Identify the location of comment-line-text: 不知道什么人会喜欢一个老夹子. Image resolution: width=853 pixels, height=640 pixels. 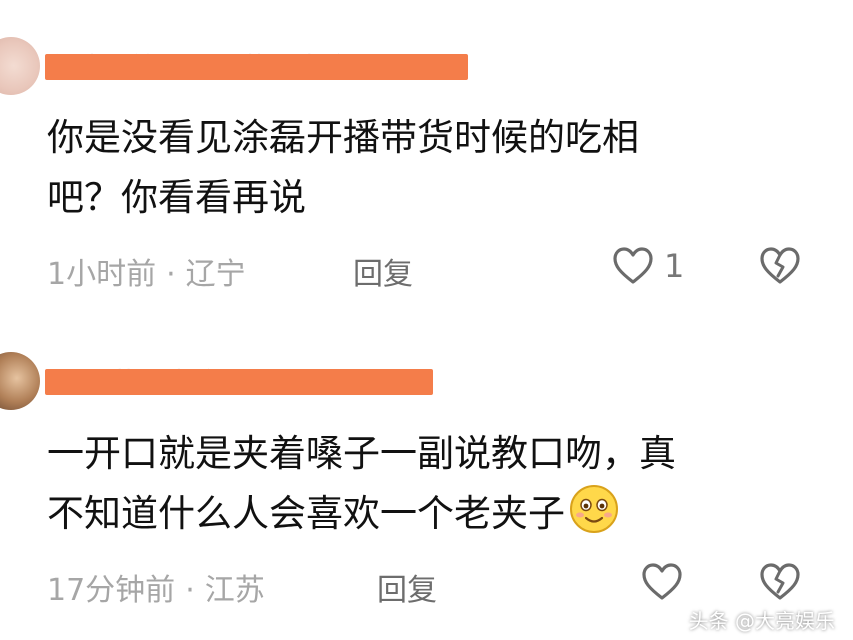
(306, 513).